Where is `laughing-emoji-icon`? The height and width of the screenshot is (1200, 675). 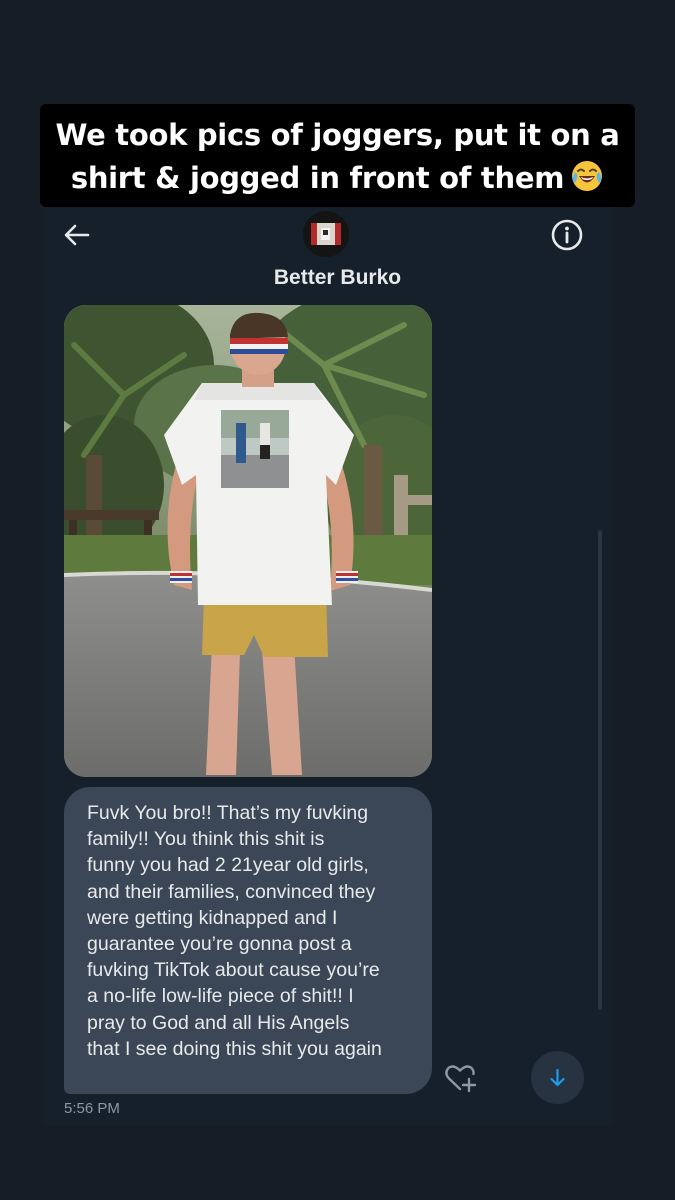
laughing-emoji-icon is located at coordinates (587, 176).